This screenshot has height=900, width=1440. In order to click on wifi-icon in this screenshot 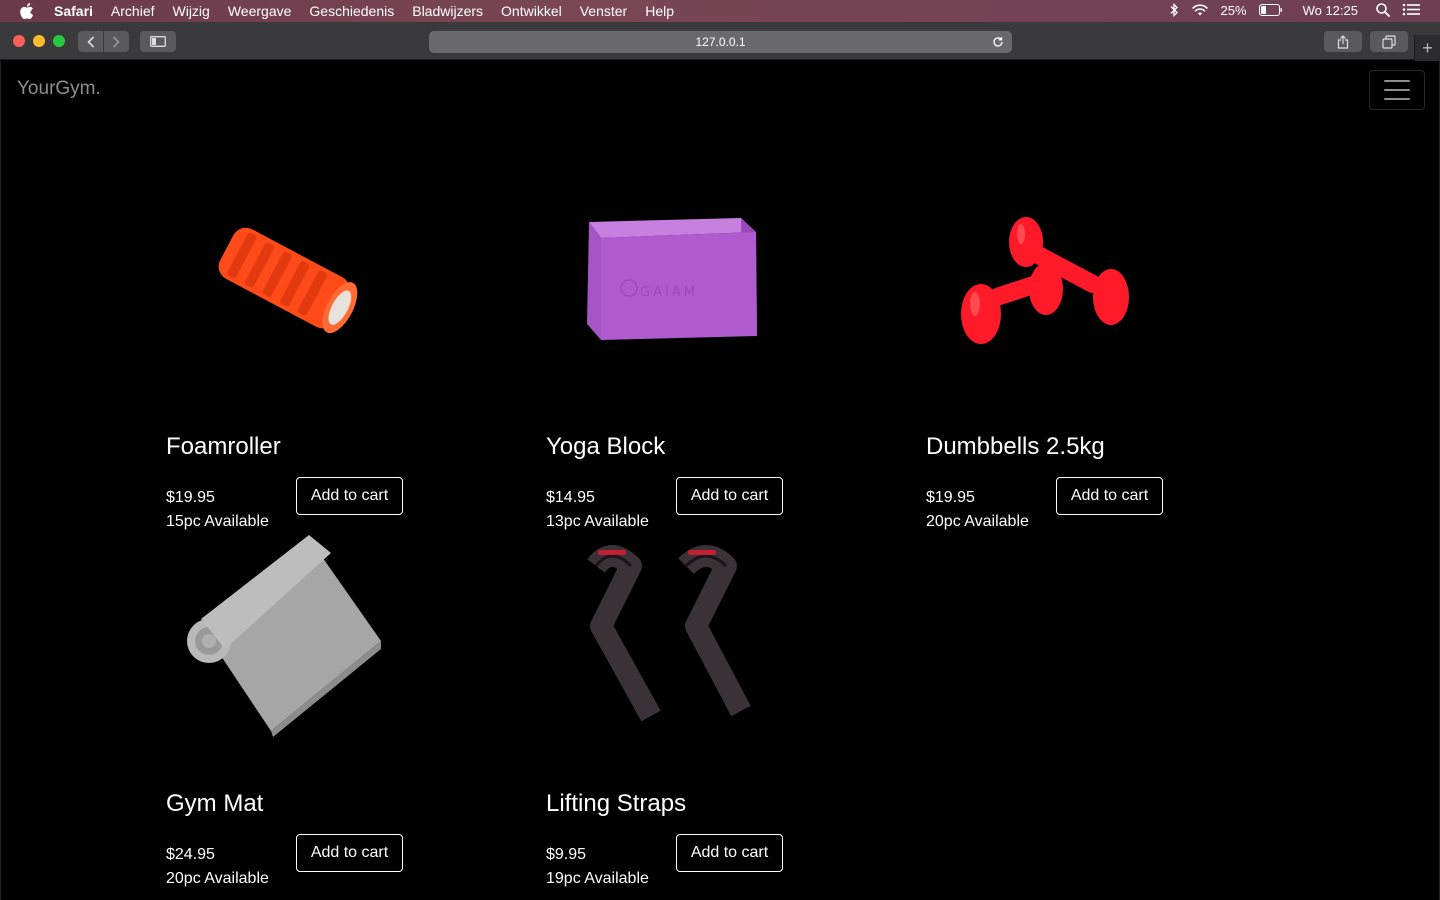, I will do `click(1200, 11)`.